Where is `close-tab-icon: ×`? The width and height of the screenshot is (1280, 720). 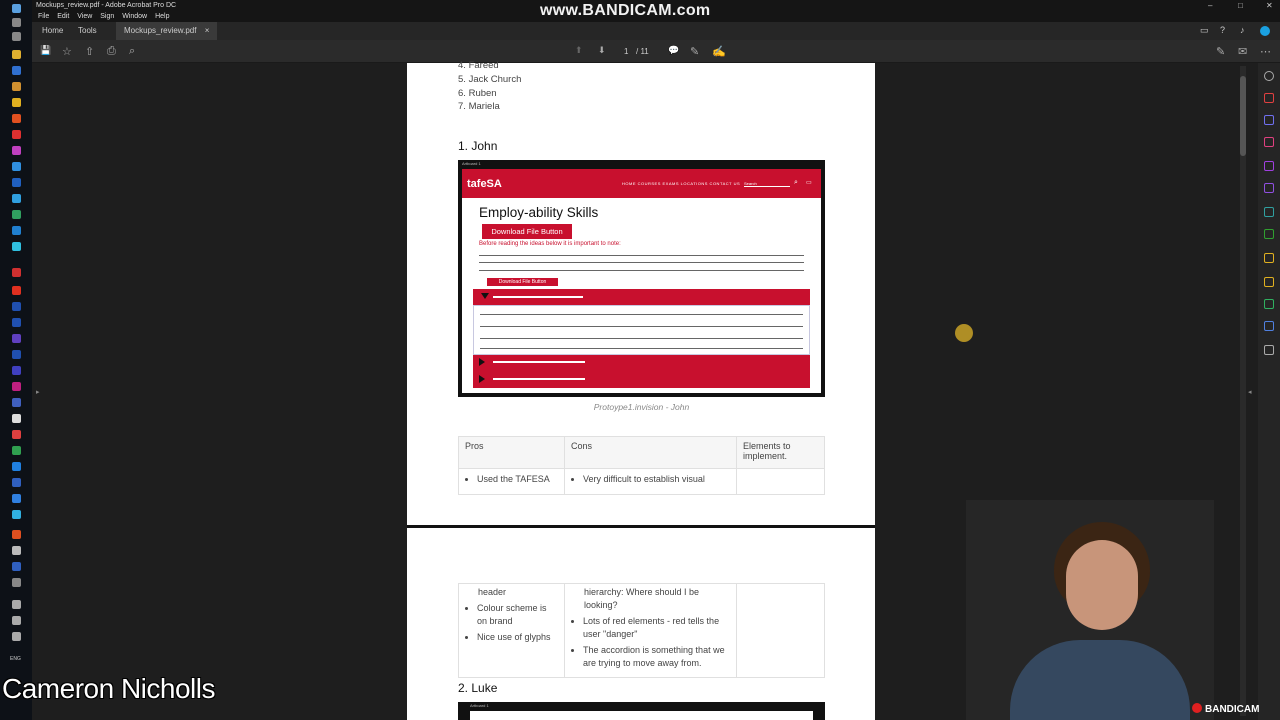 close-tab-icon: × is located at coordinates (207, 30).